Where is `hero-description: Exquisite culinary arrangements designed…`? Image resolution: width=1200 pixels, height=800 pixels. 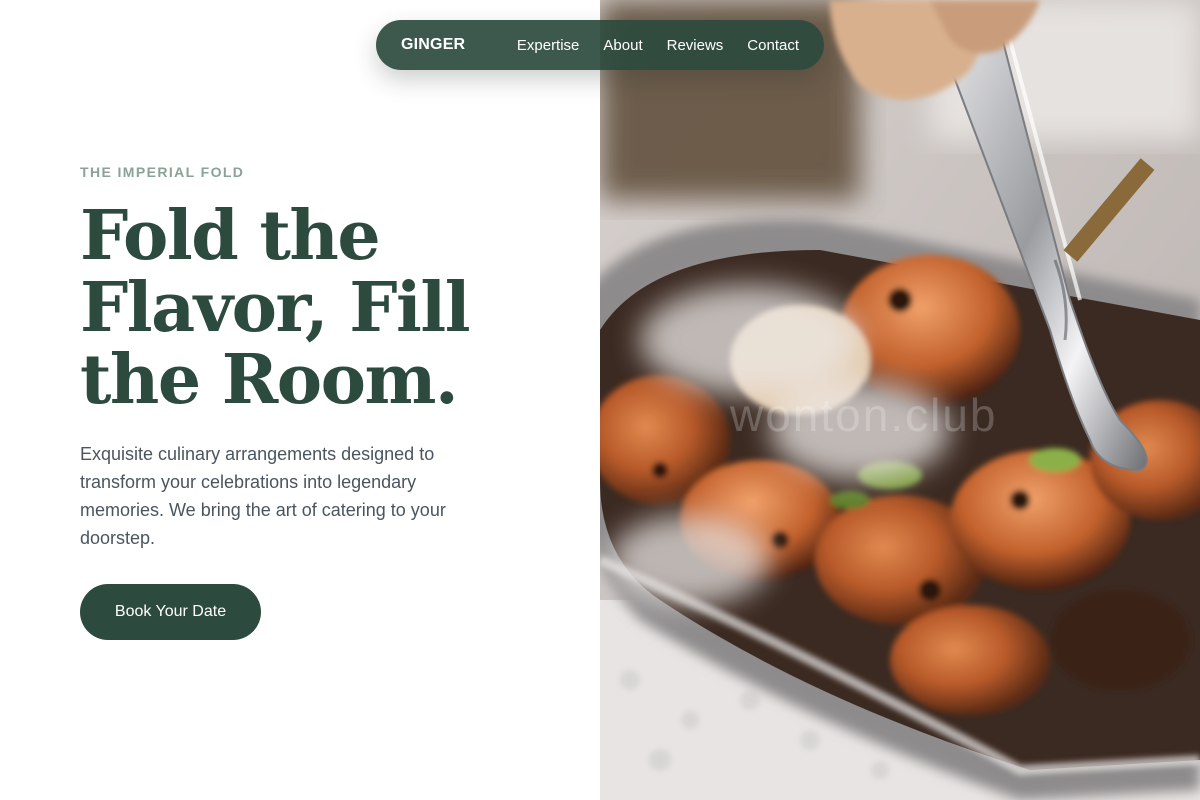
hero-description: Exquisite culinary arrangements designed… is located at coordinates (263, 496).